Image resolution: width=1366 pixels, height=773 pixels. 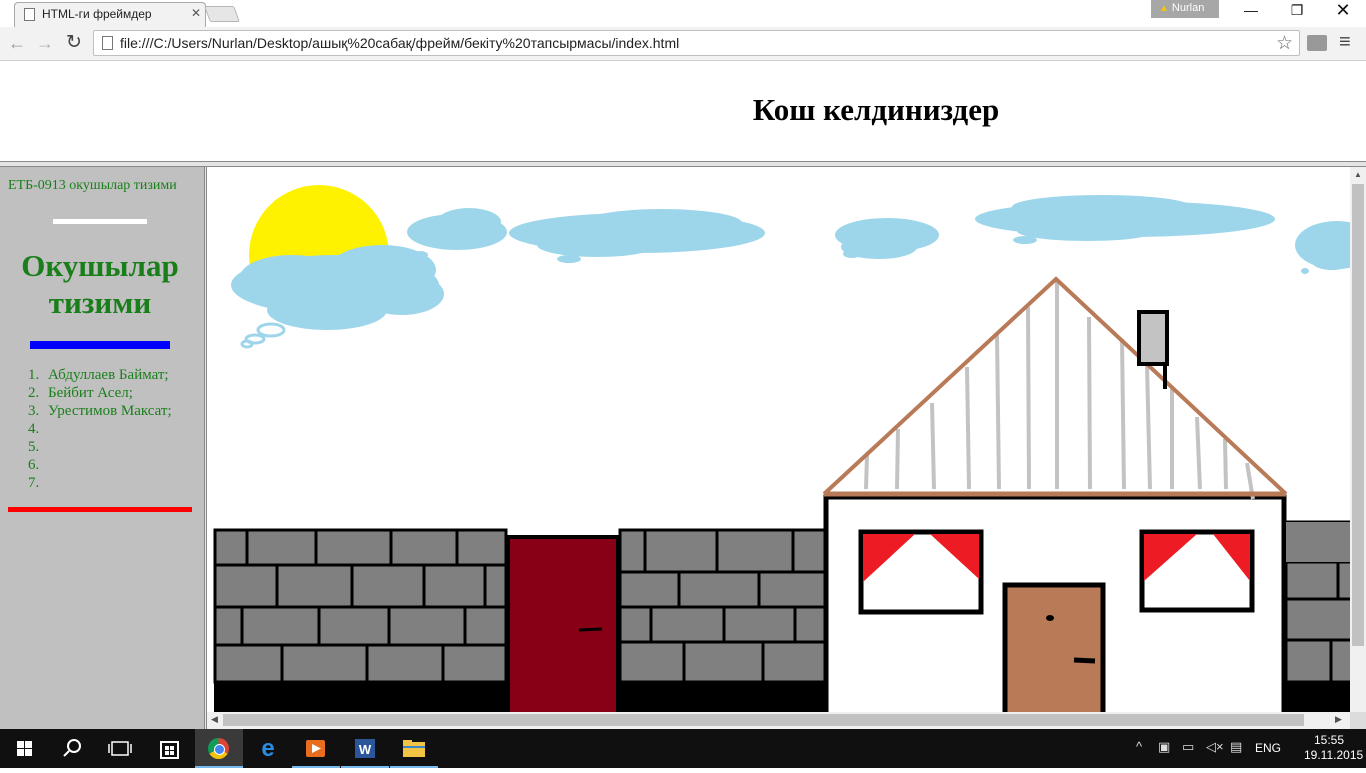 I want to click on stone-wall-left, so click(x=360, y=606).